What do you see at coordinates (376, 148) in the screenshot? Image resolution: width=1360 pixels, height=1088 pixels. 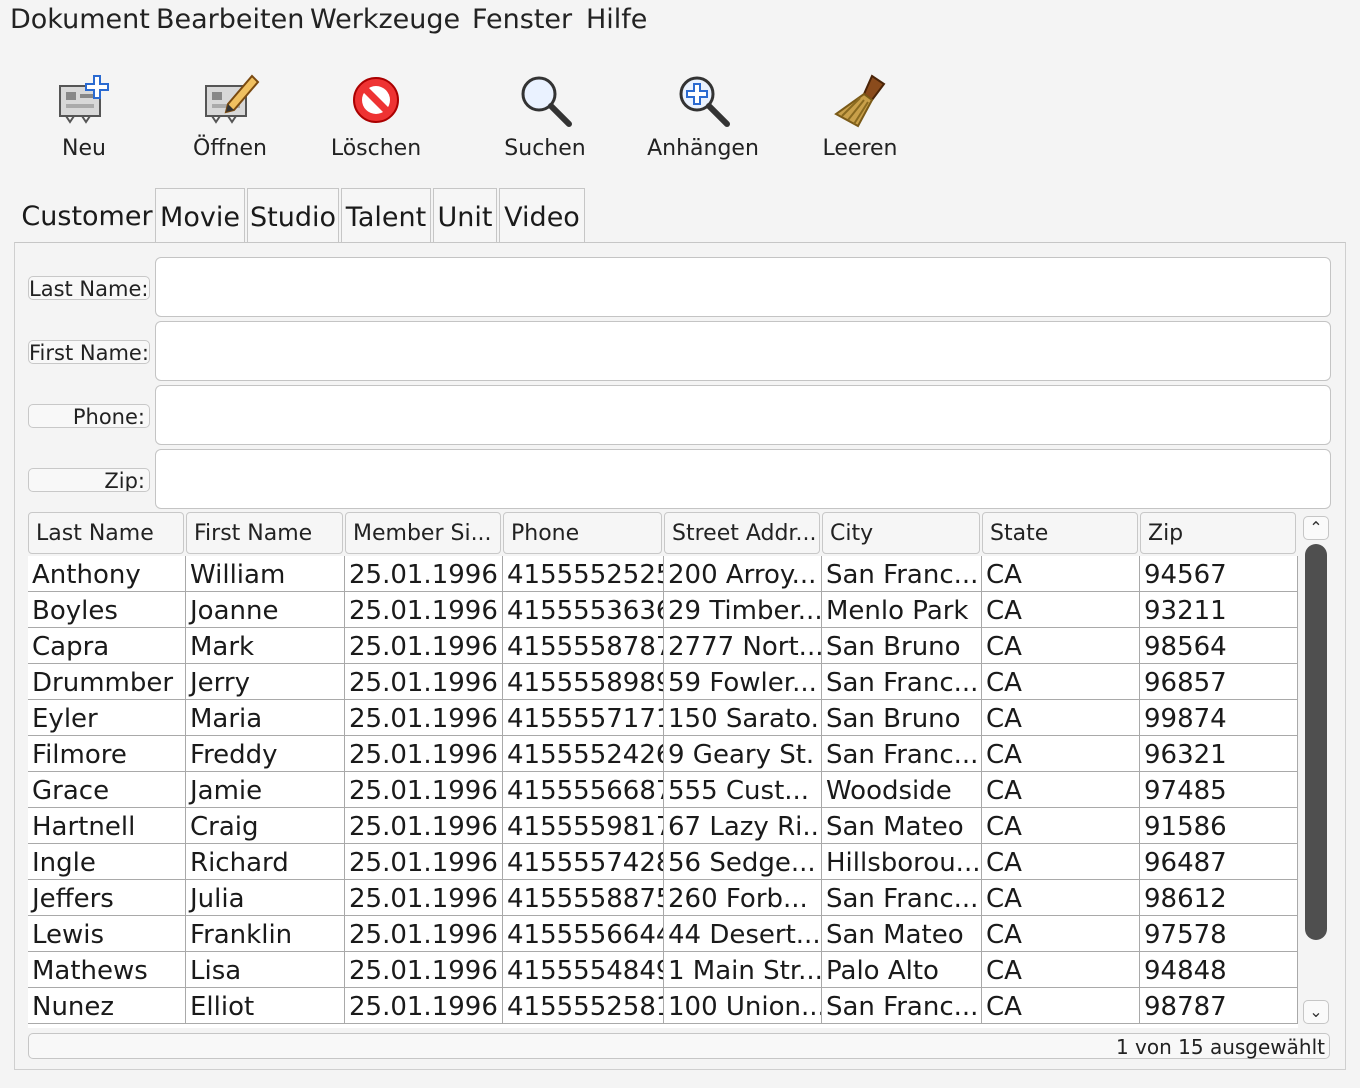 I see `delete-label: Löschen` at bounding box center [376, 148].